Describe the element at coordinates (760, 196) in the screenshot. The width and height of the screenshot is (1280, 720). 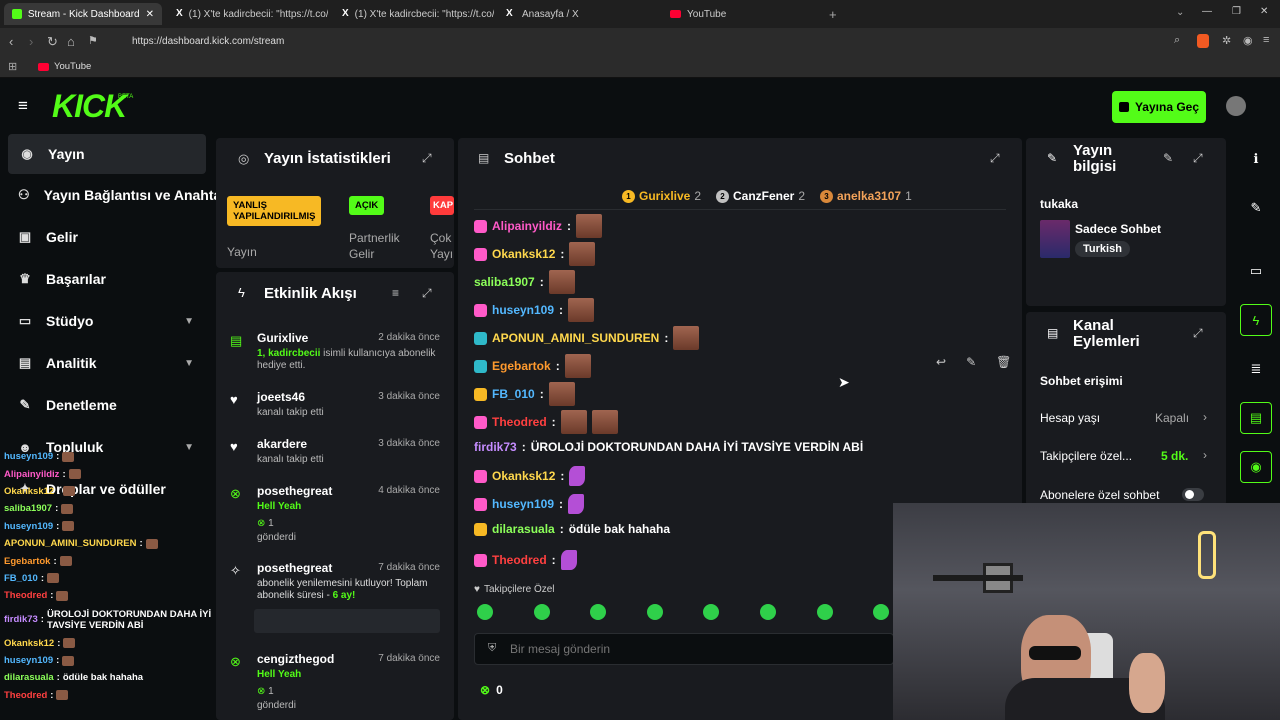
I see `leaderboard-entry: 2 CanzFener 2` at that location.